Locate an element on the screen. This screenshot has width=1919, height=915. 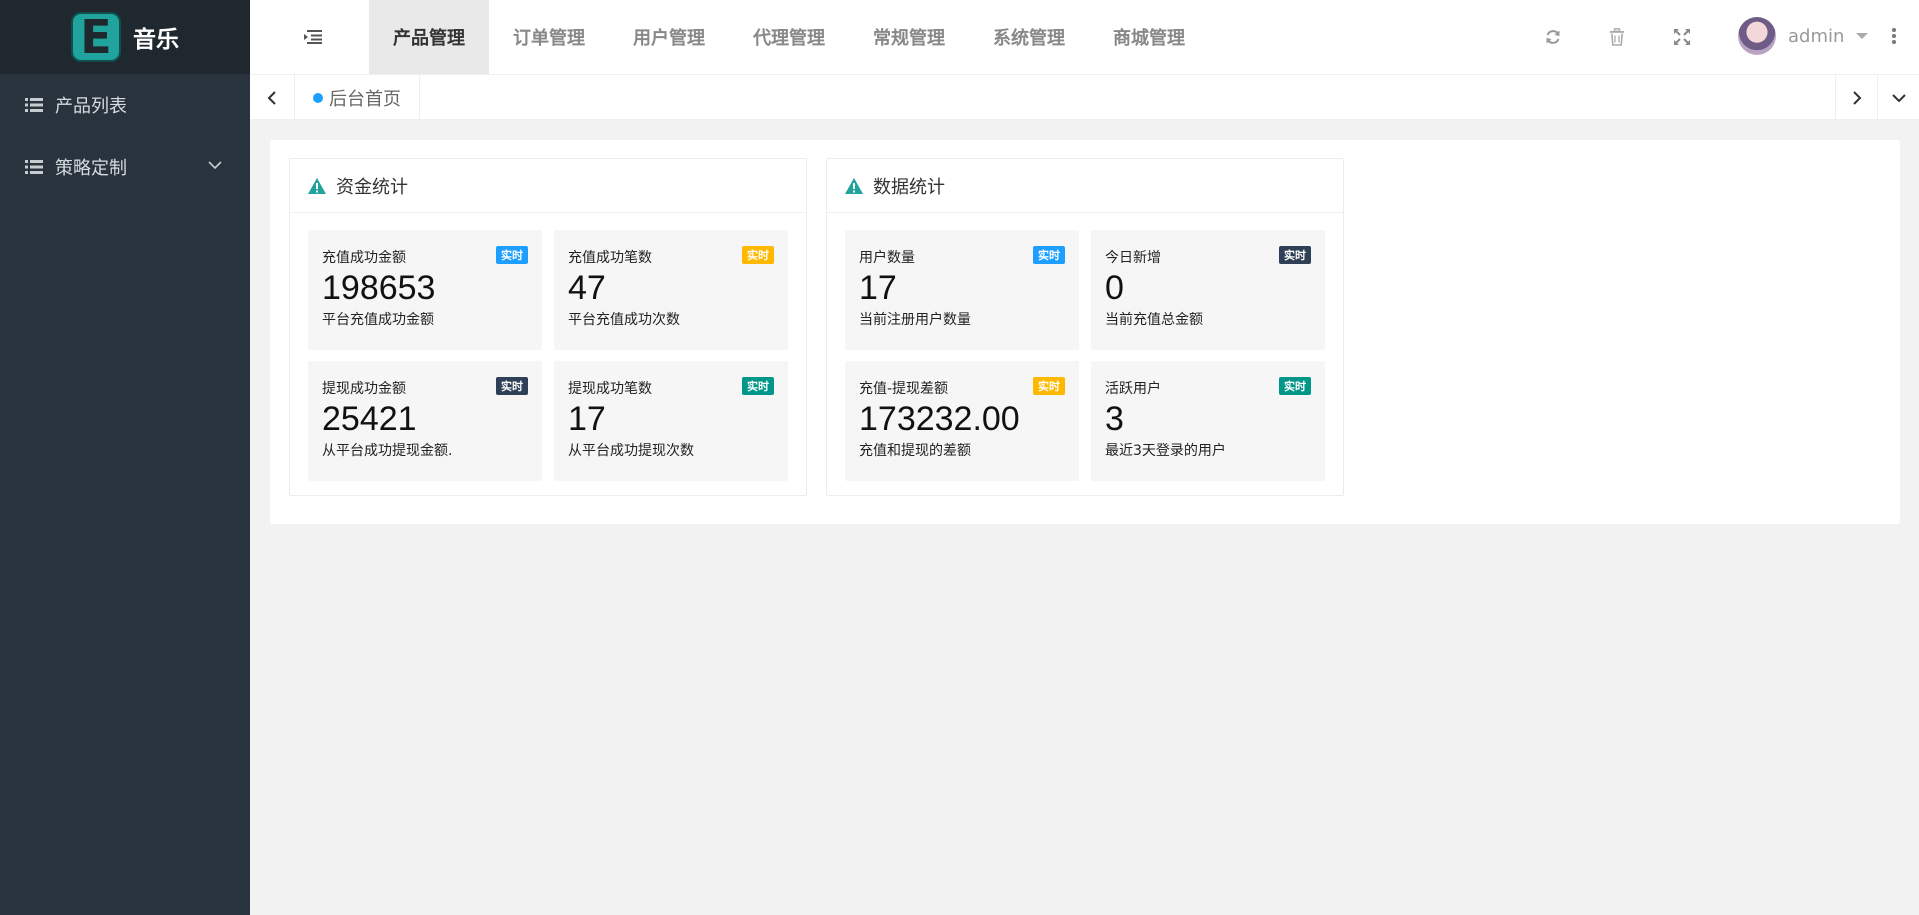
sidebar-item-strategy: 策略定制 is located at coordinates (125, 167).